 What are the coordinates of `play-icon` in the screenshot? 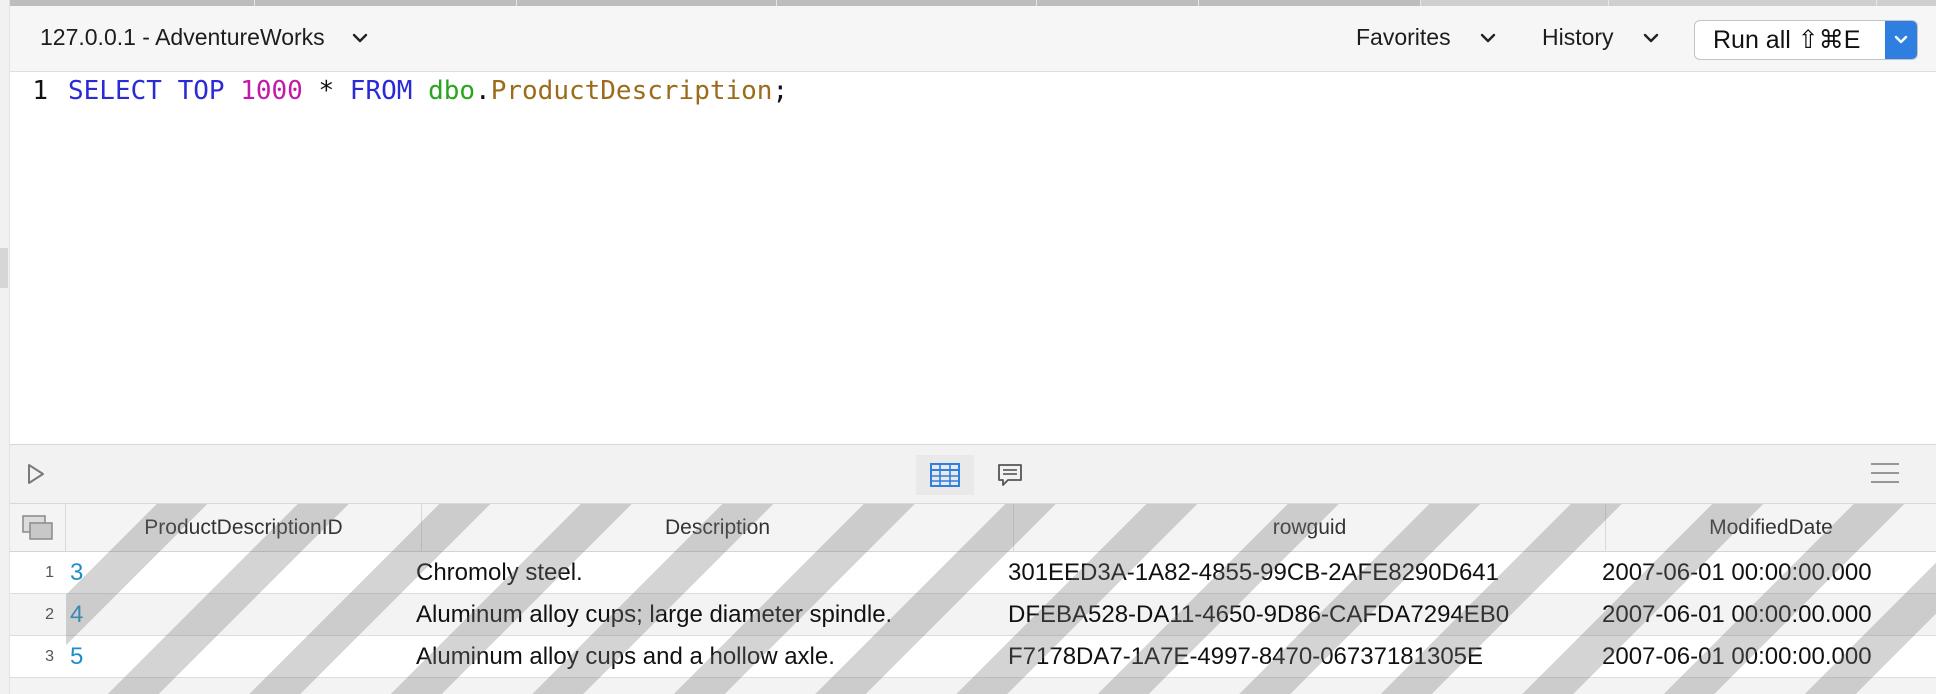 It's located at (36, 474).